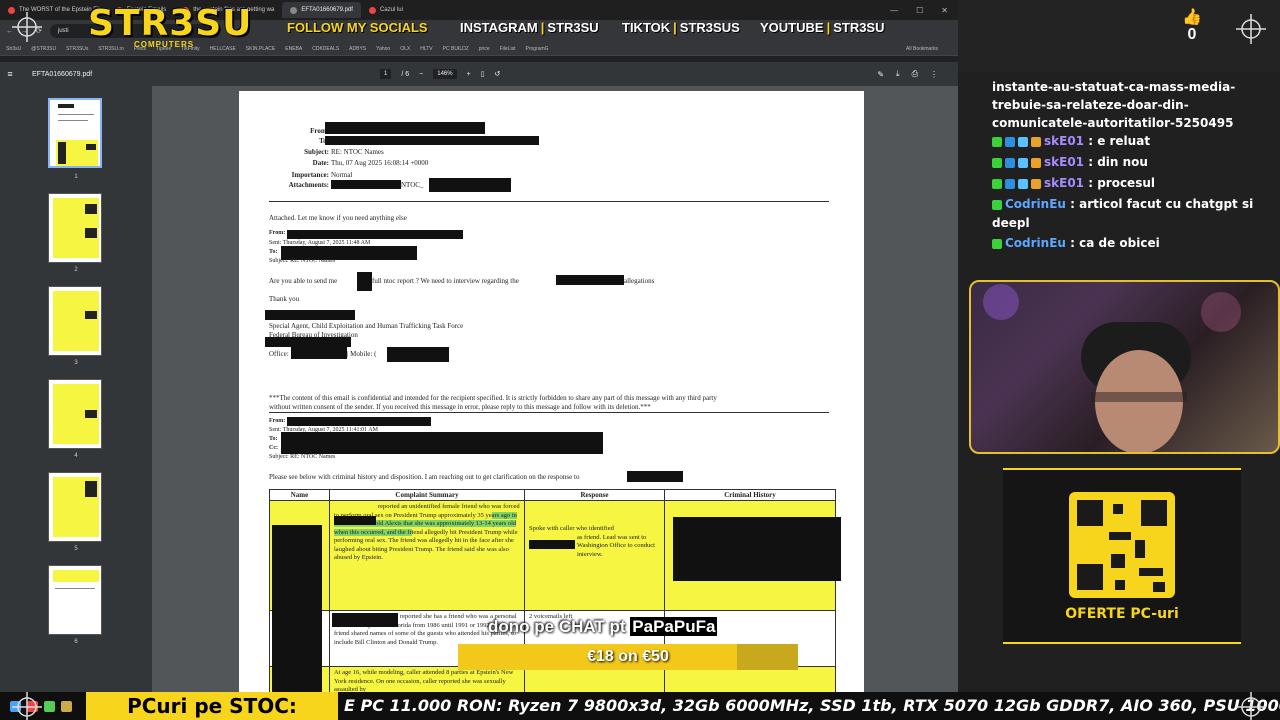 Image resolution: width=1280 pixels, height=720 pixels. What do you see at coordinates (484, 49) in the screenshot?
I see `bookmark: price` at bounding box center [484, 49].